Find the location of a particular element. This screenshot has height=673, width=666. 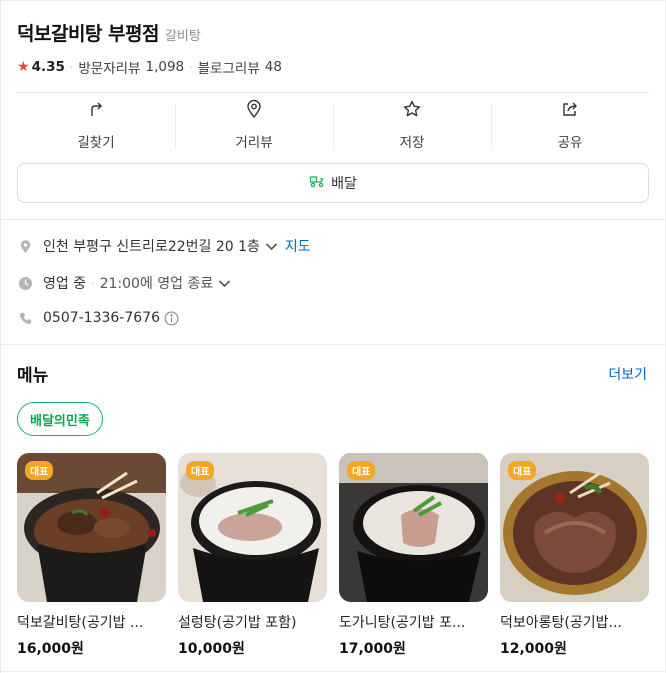

map-link: 지도 is located at coordinates (298, 246).